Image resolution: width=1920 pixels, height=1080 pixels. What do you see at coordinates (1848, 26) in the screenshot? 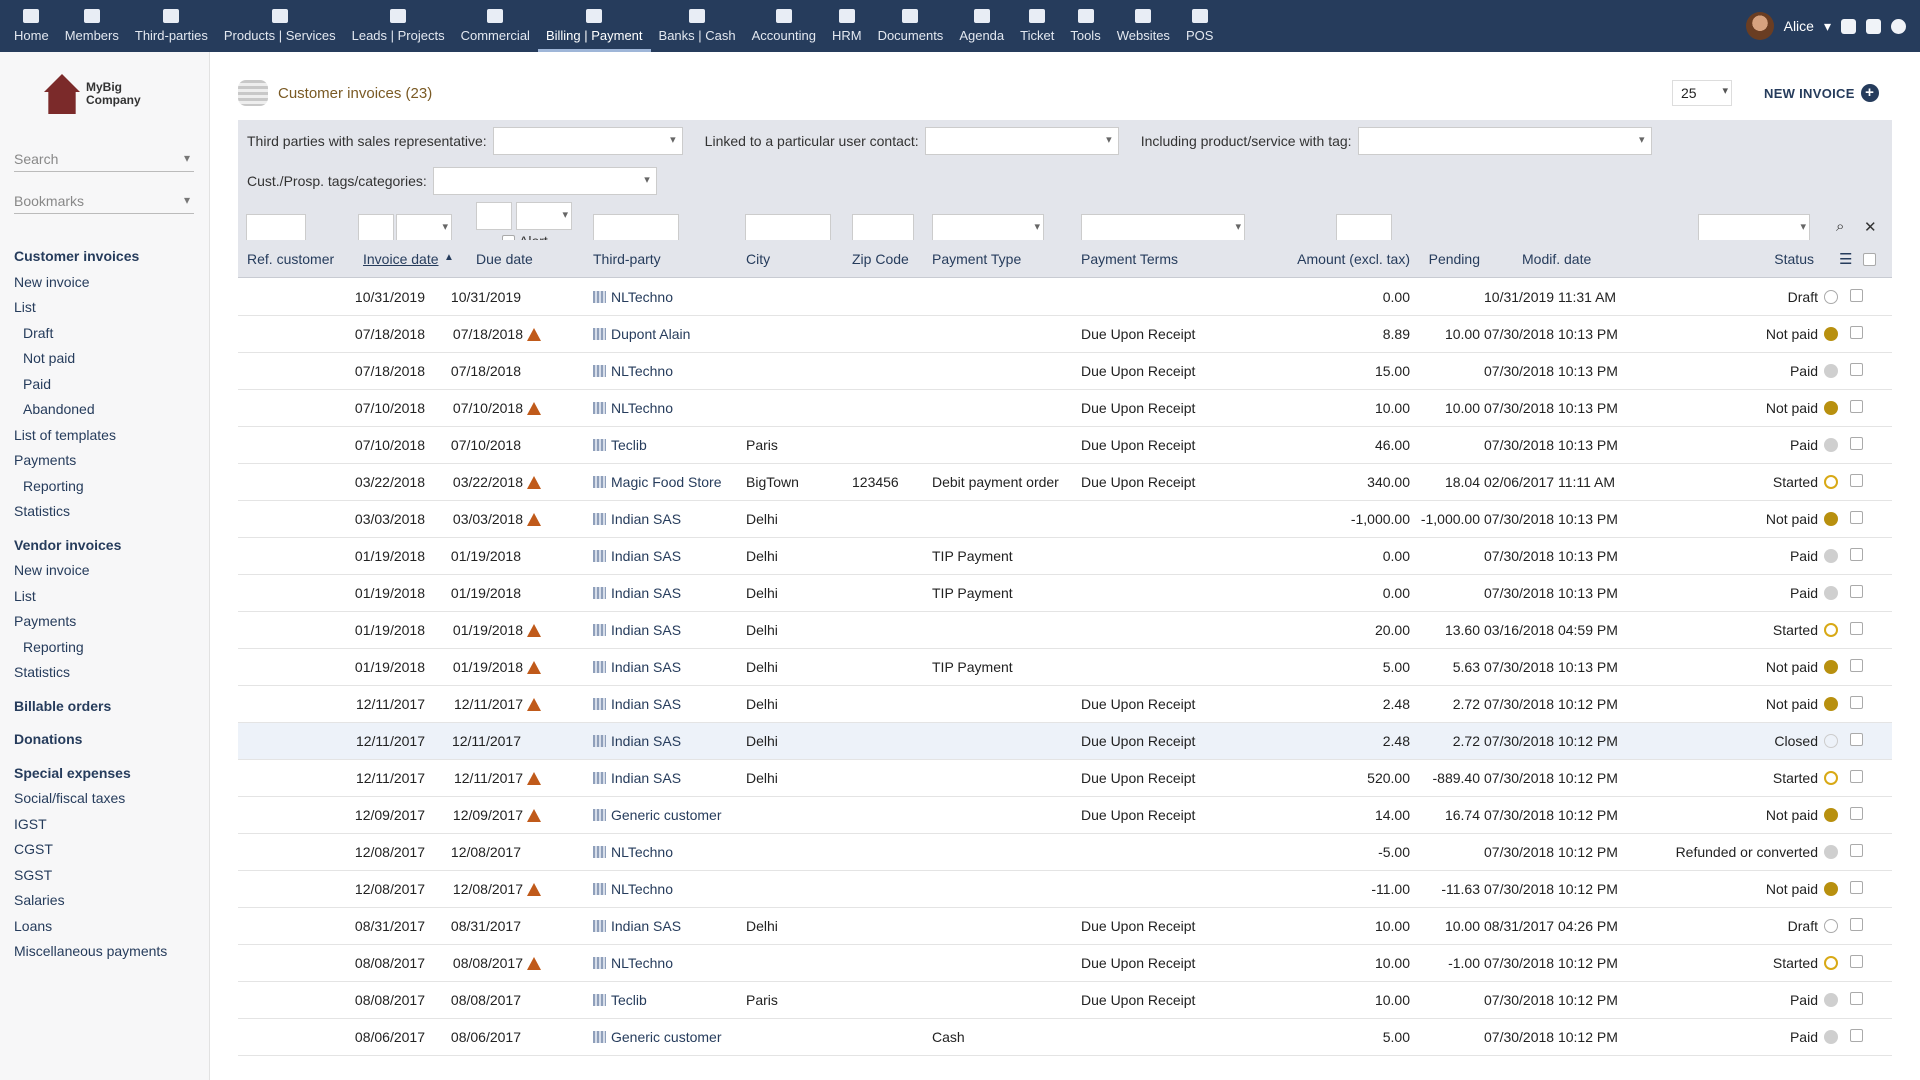
I see `bug-icon` at bounding box center [1848, 26].